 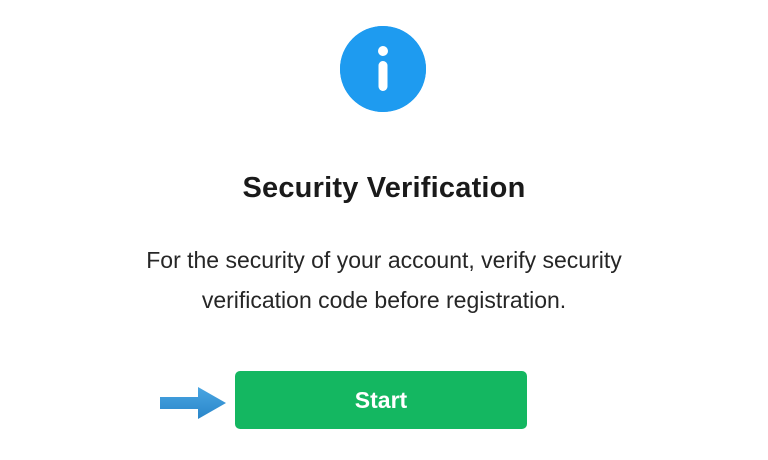 I want to click on dialog-title: Security Verification, so click(x=384, y=188).